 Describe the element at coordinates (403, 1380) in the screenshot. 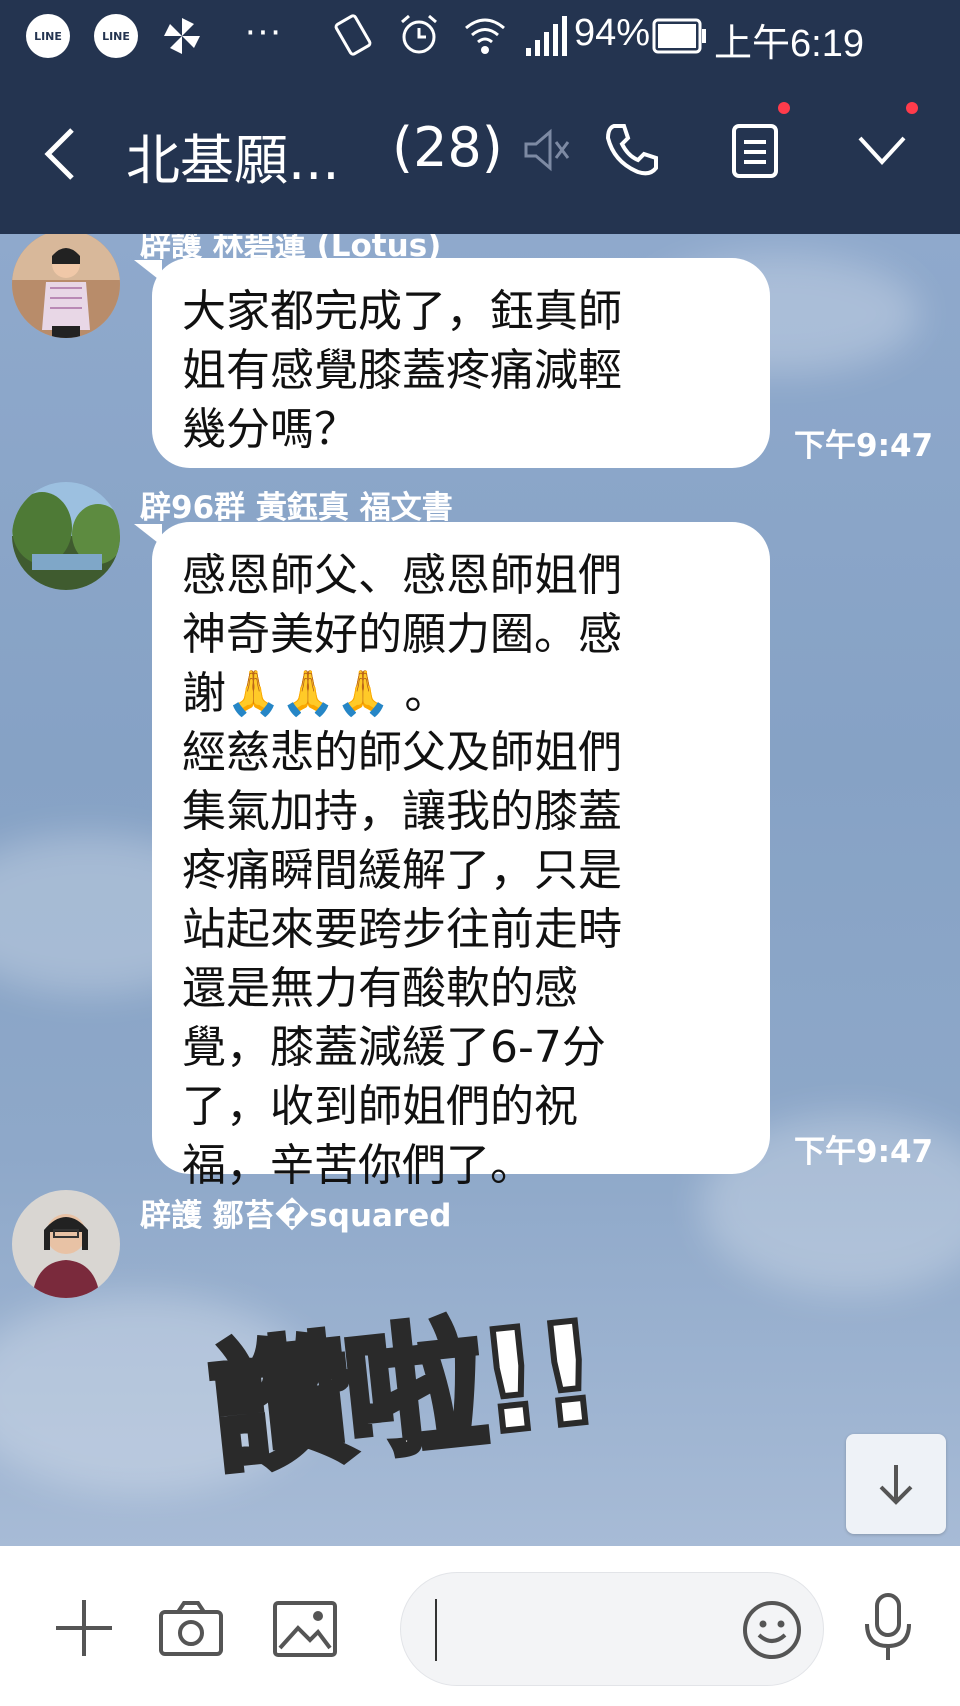

I see `sticker: 讚啦!!` at that location.